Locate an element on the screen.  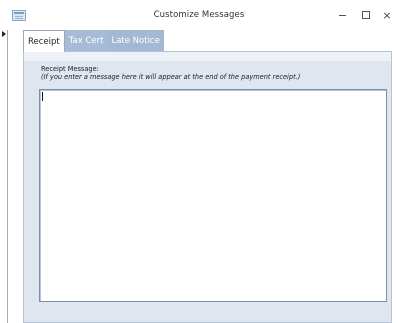
receipt-message-label: Receipt Message: is located at coordinates (70, 69).